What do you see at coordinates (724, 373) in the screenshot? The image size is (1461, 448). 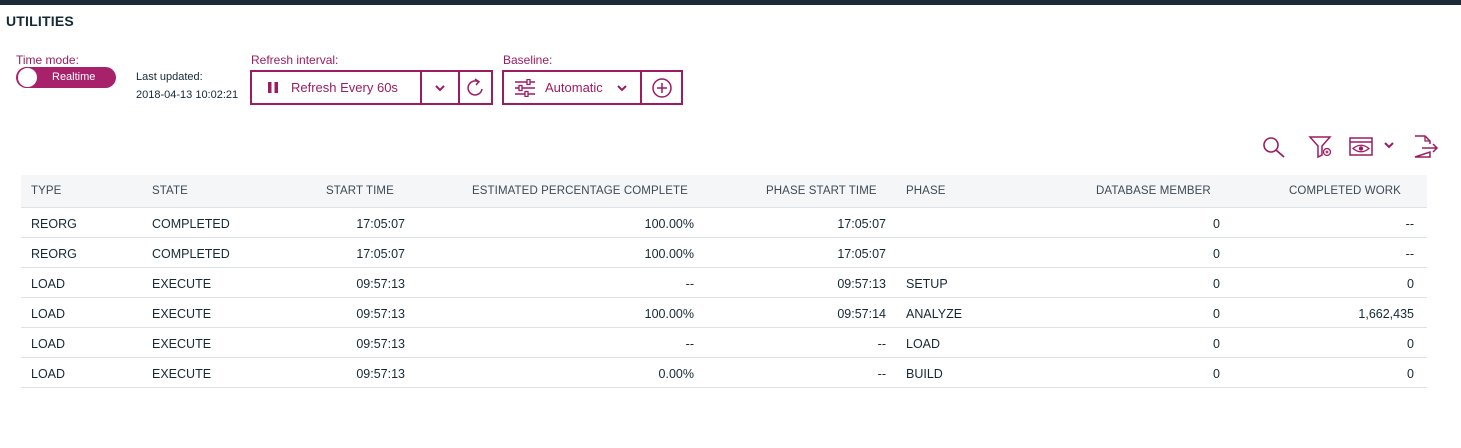 I see `table-row: LOAD EXECUTE 09:57:13 0.00% -- BUILD 0 0` at bounding box center [724, 373].